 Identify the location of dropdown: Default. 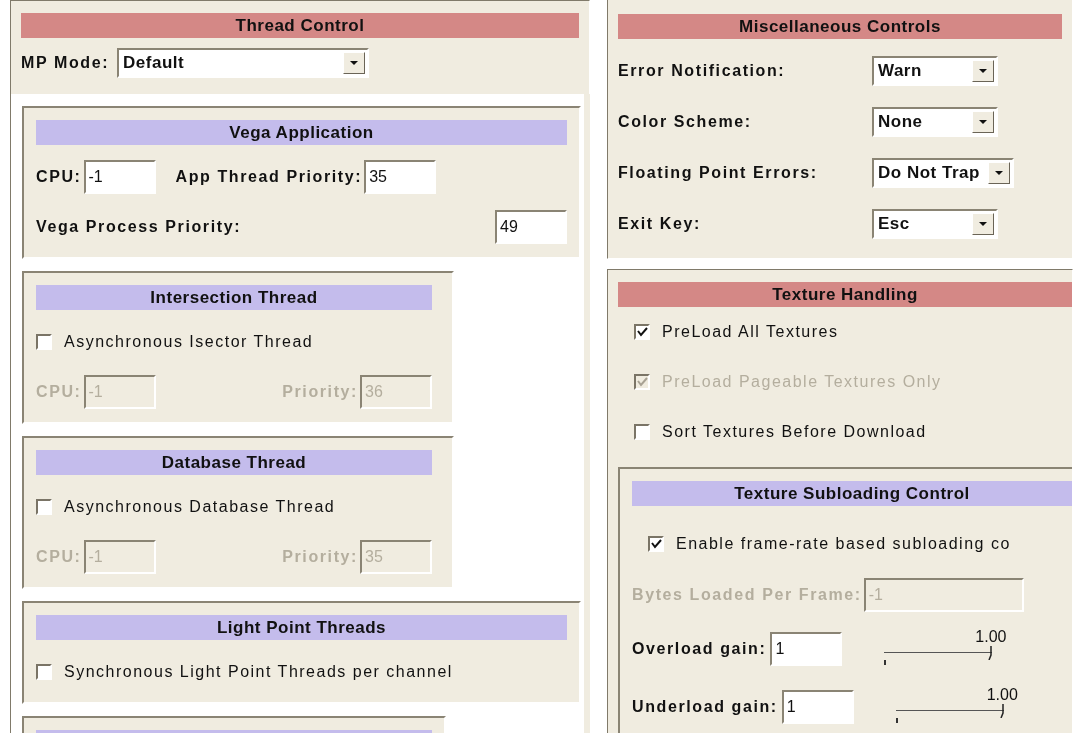
(243, 63).